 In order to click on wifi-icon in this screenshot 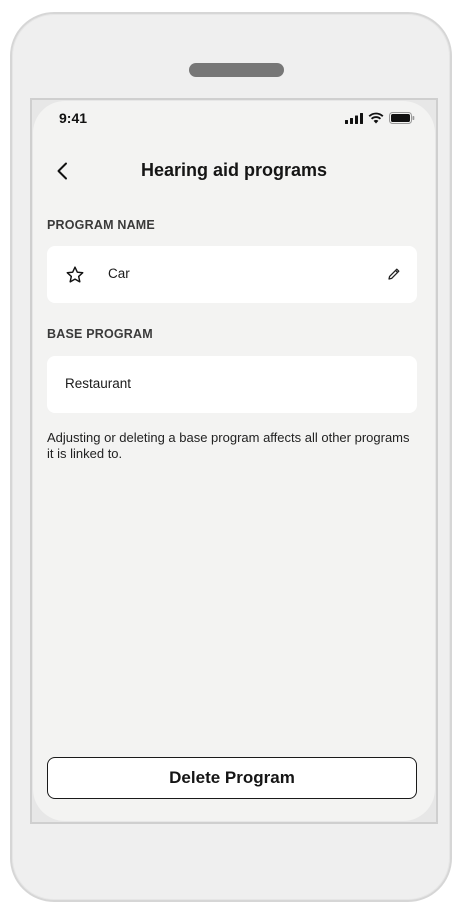, I will do `click(376, 118)`.